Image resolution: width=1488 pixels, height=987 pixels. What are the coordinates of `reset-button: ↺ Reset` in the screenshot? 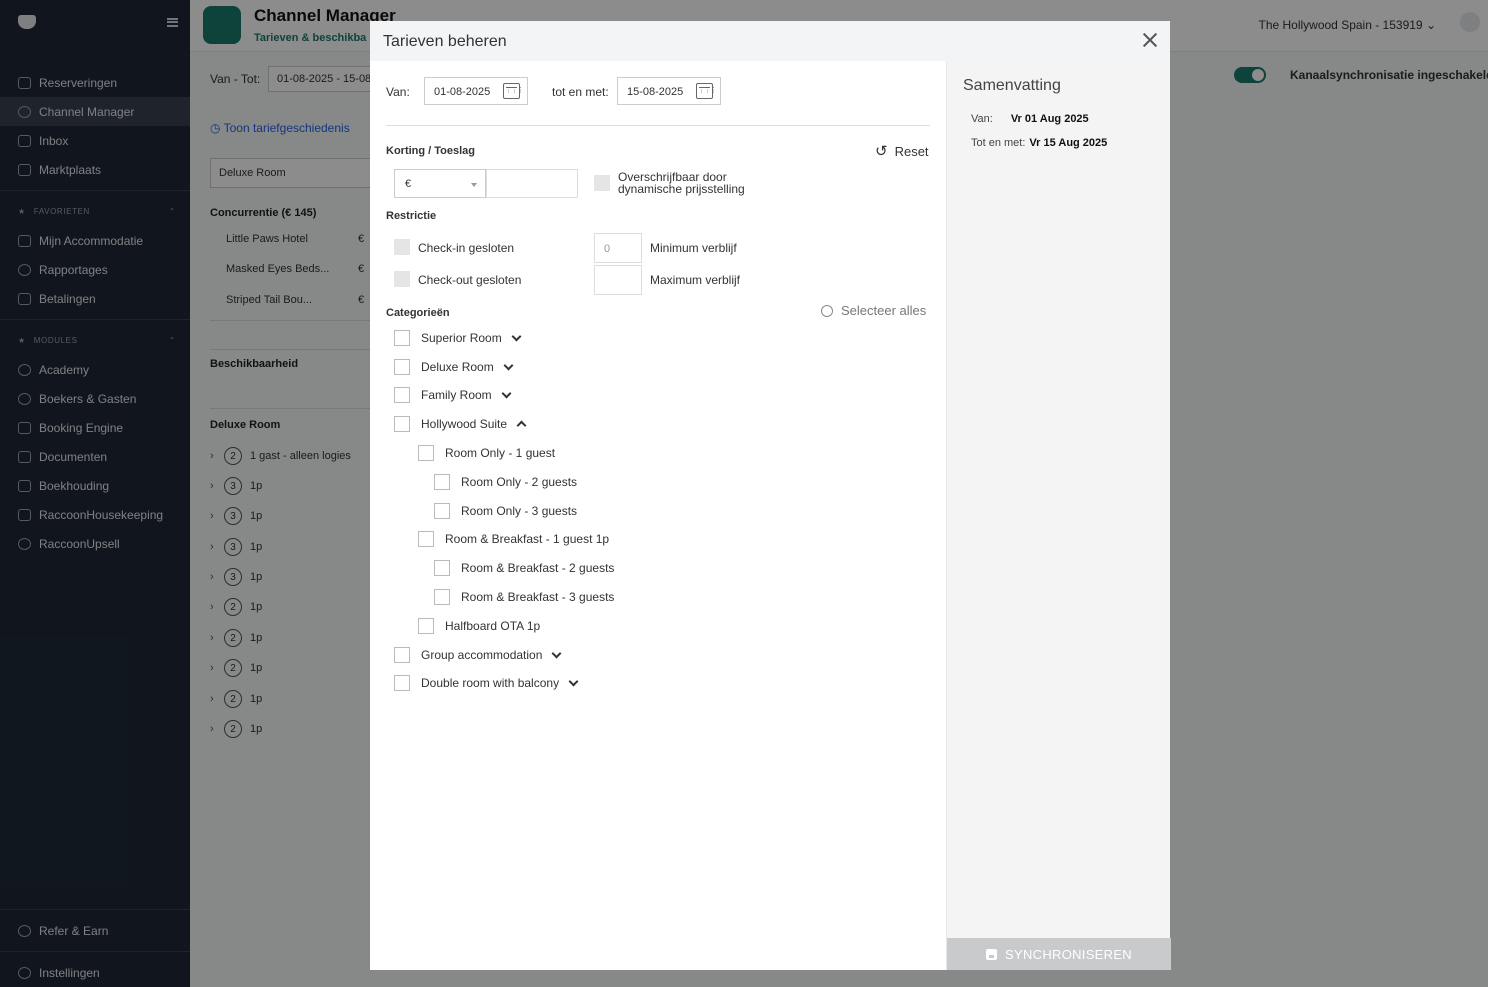 It's located at (902, 151).